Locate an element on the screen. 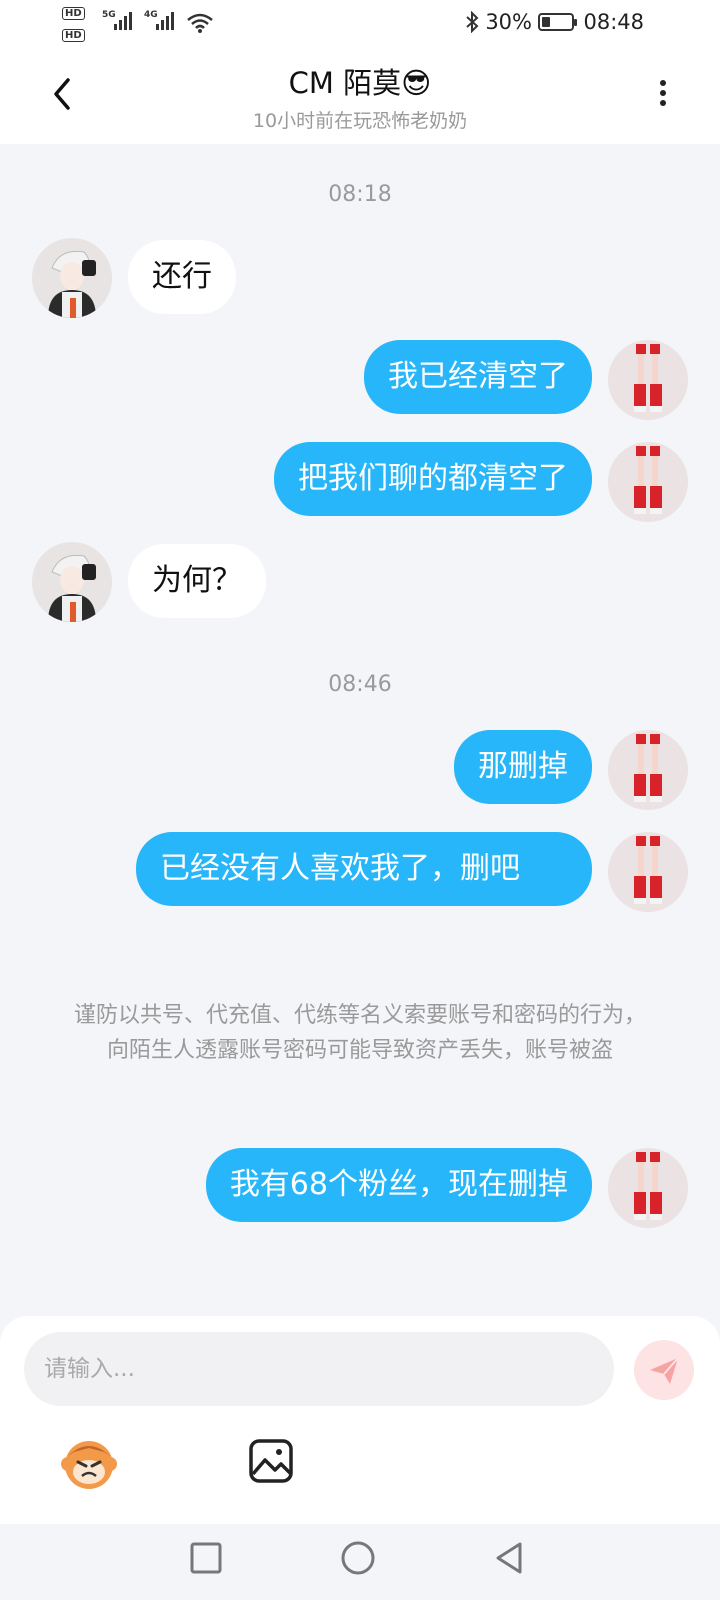 The height and width of the screenshot is (1600, 720). send-icon is located at coordinates (664, 1370).